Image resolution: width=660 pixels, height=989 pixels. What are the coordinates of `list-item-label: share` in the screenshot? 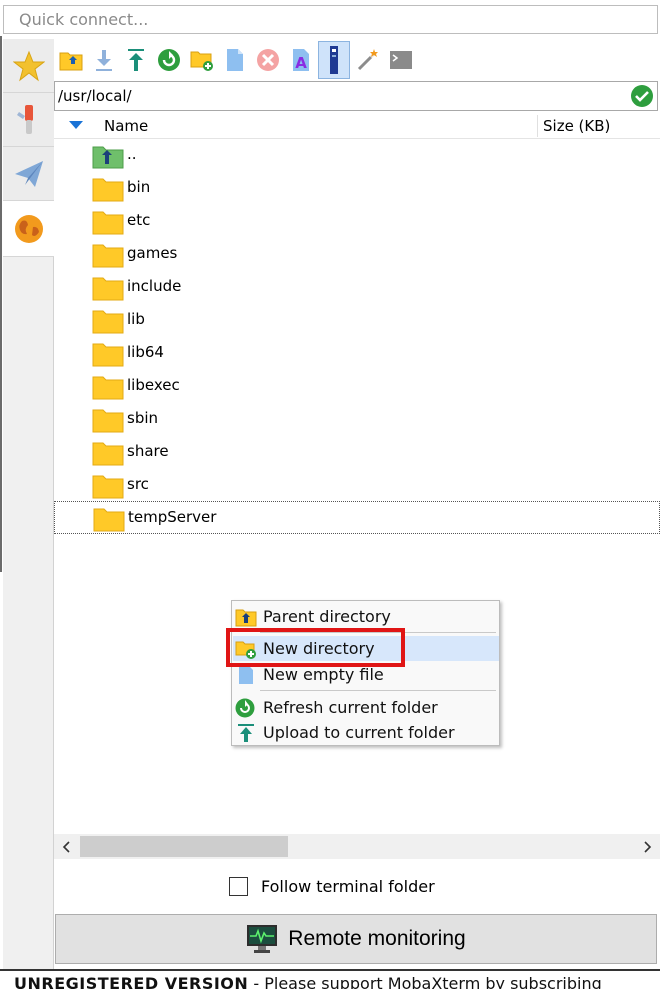 It's located at (148, 451).